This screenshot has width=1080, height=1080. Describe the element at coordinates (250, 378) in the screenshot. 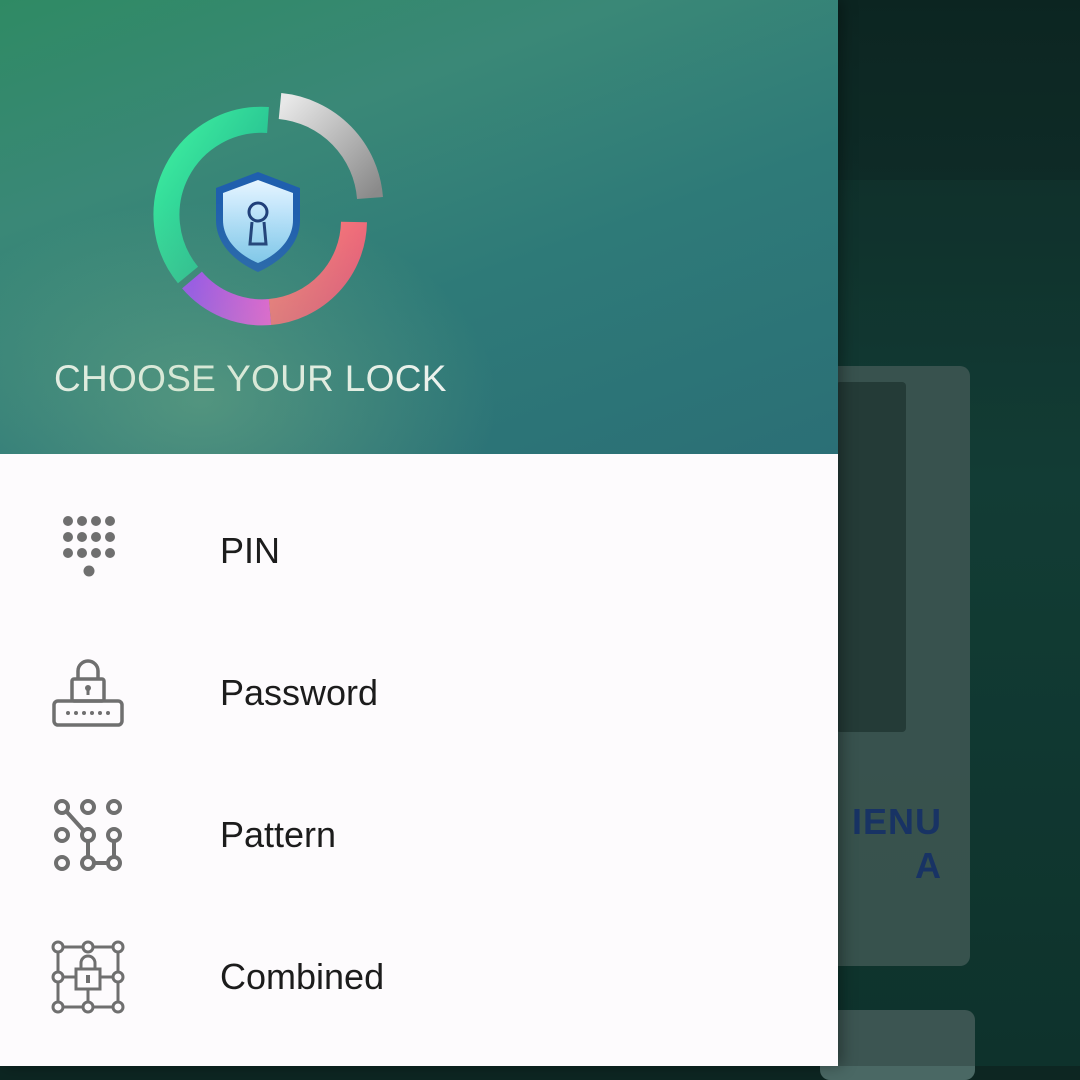

I see `drawer-header-title: CHOOSE YOUR LOCK` at that location.